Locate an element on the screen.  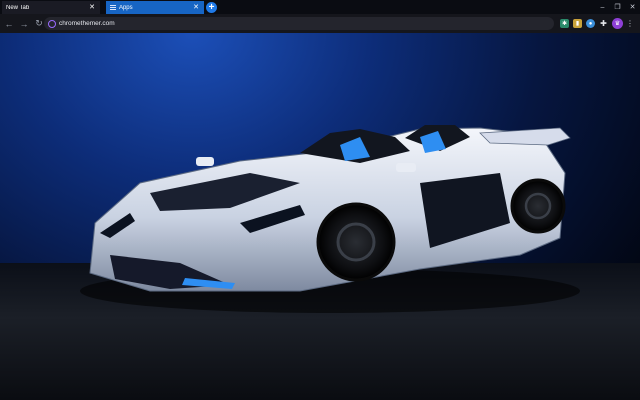
minimize-icon: – is located at coordinates (602, 7).